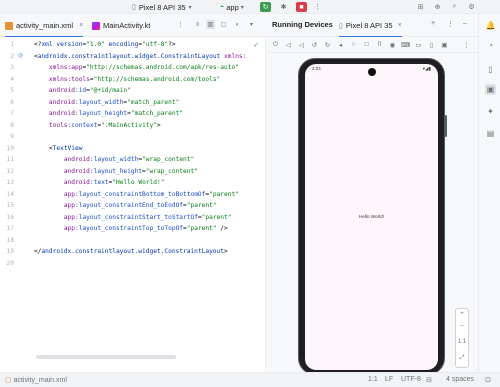 The image size is (500, 387). Describe the element at coordinates (433, 23) in the screenshot. I see `add-device-icon: +` at that location.